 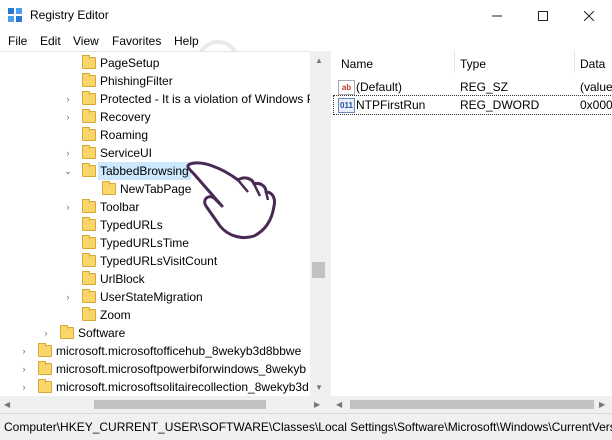 I want to click on tree-item-label: TypedURLsVisitCount, so click(x=159, y=261).